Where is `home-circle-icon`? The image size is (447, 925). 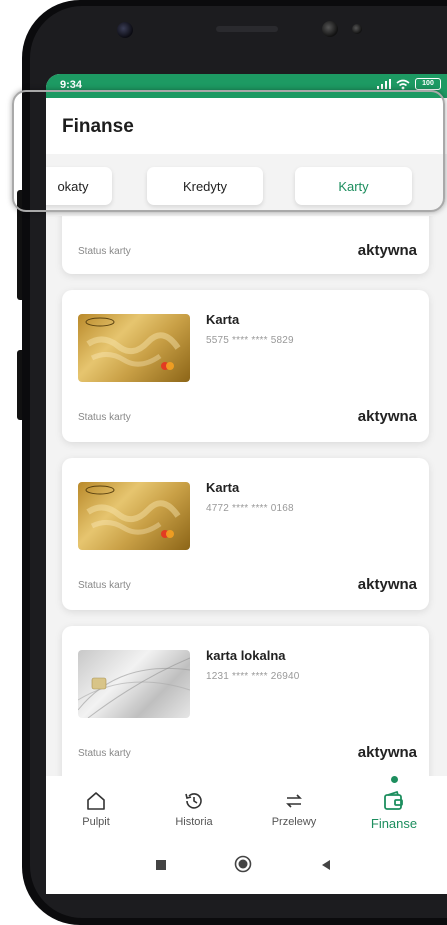 home-circle-icon is located at coordinates (243, 864).